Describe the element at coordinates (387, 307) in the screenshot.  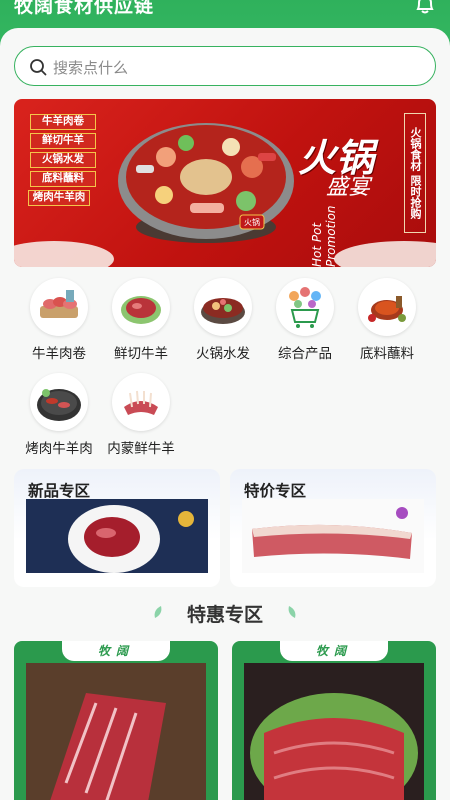
I see `sauce-icon` at that location.